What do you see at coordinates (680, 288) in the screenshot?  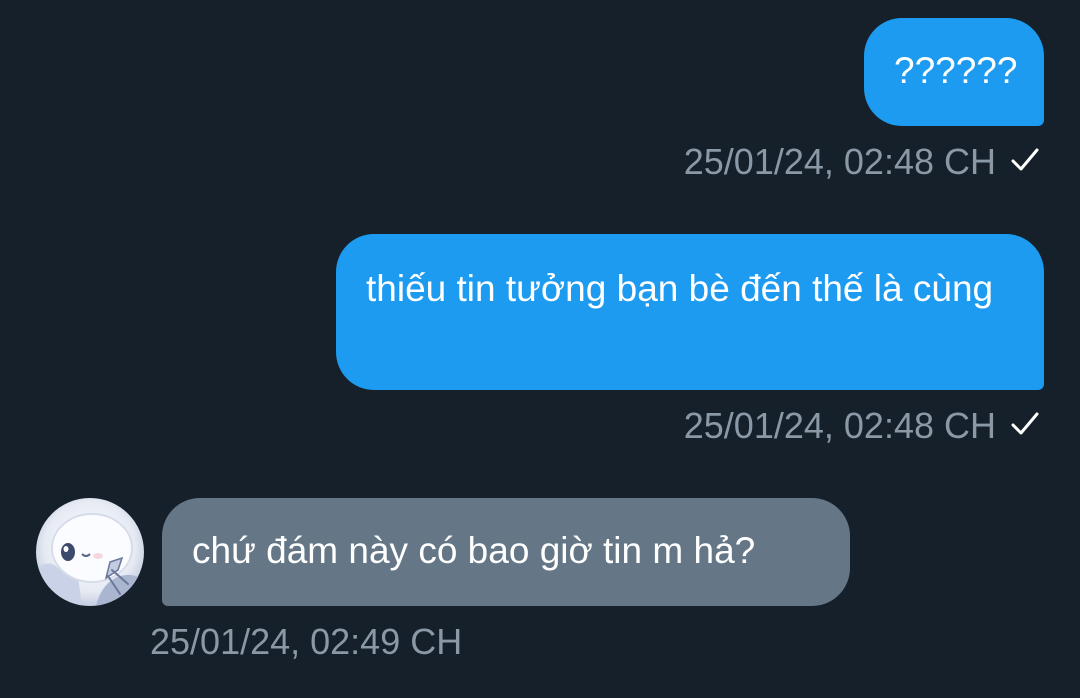 I see `message-text: thiếu tin tưởng bạn bè đến thế là cùng` at bounding box center [680, 288].